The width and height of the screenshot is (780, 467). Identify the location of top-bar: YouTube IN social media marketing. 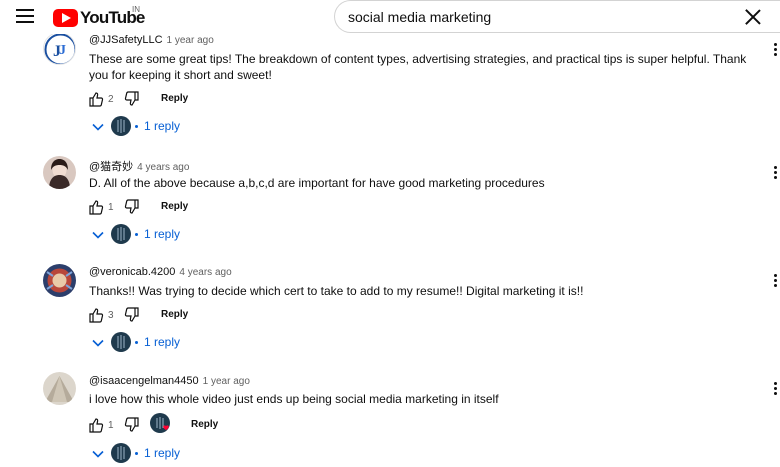
(390, 17).